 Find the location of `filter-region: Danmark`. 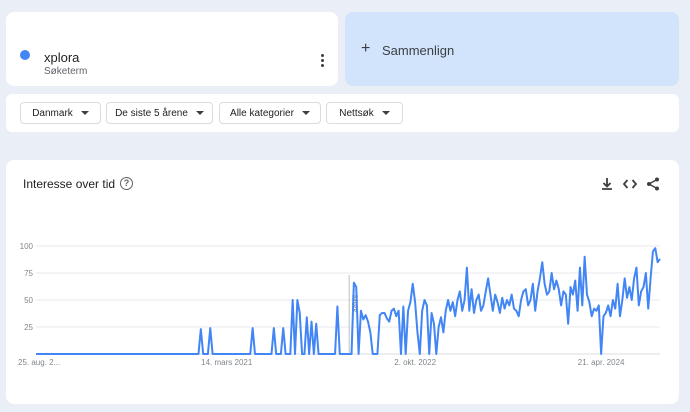

filter-region: Danmark is located at coordinates (60, 113).